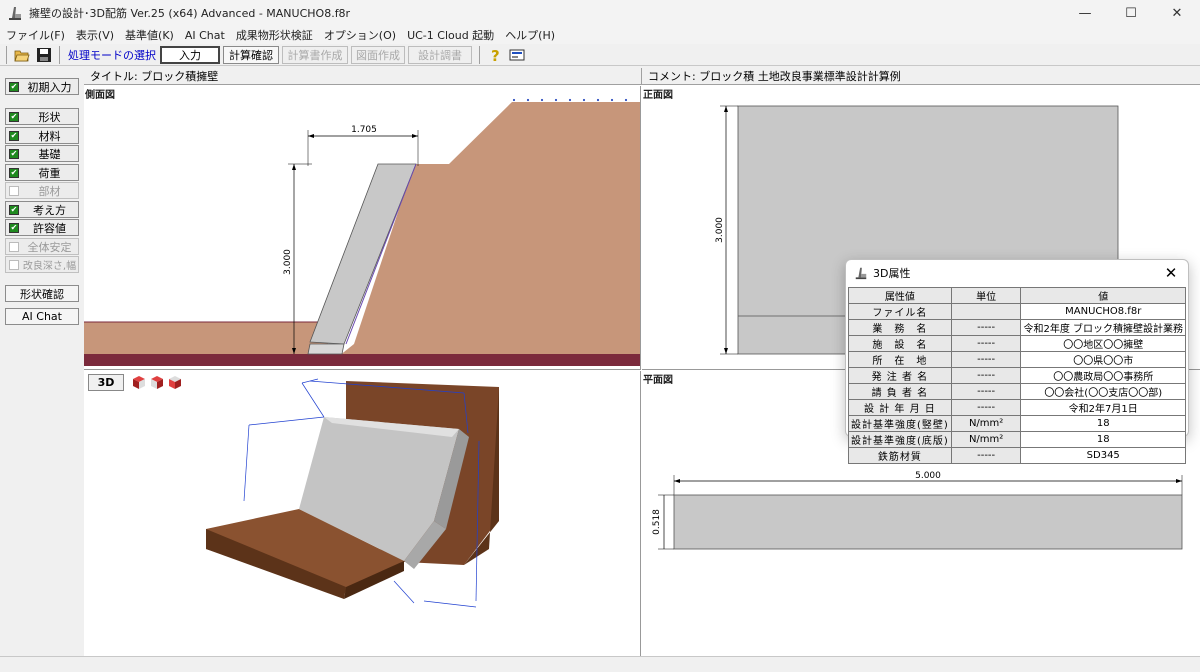 This screenshot has width=1200, height=672. Describe the element at coordinates (1103, 327) in the screenshot. I see `attribute-value-cell: 令和2年度 ブロック積擁壁設計業務` at that location.